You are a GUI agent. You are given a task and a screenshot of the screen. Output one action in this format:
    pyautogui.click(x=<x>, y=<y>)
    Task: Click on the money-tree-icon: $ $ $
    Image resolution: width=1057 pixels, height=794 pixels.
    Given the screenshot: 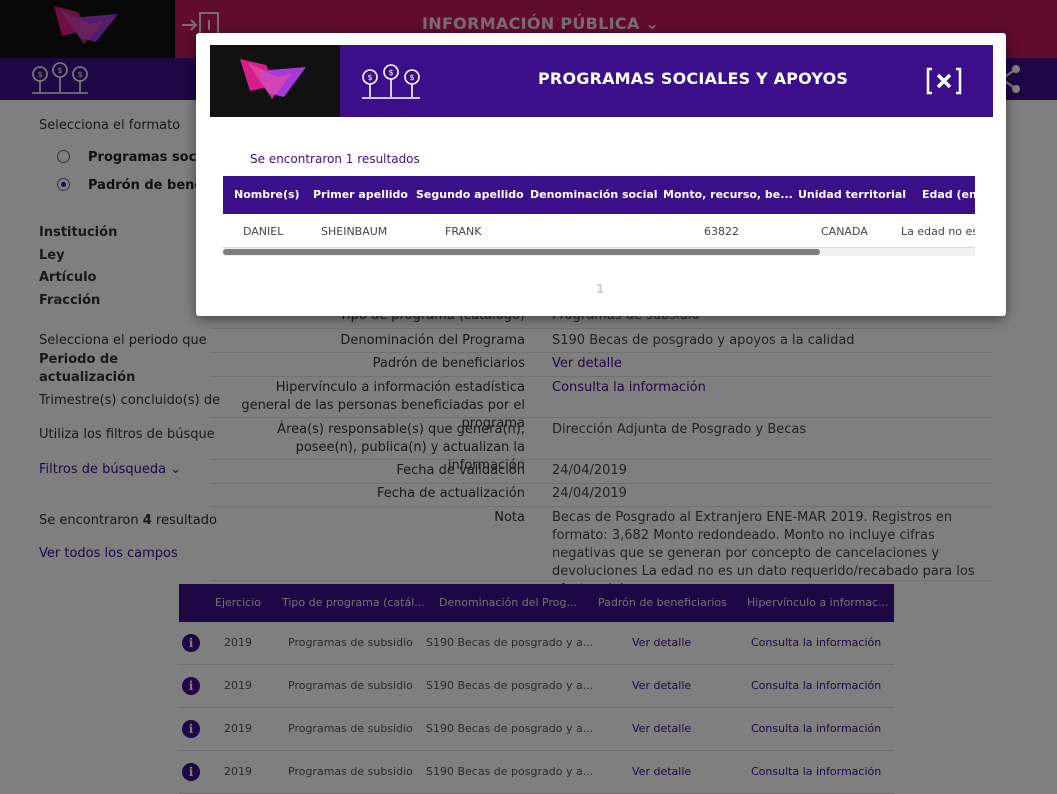 What is the action you would take?
    pyautogui.click(x=391, y=81)
    